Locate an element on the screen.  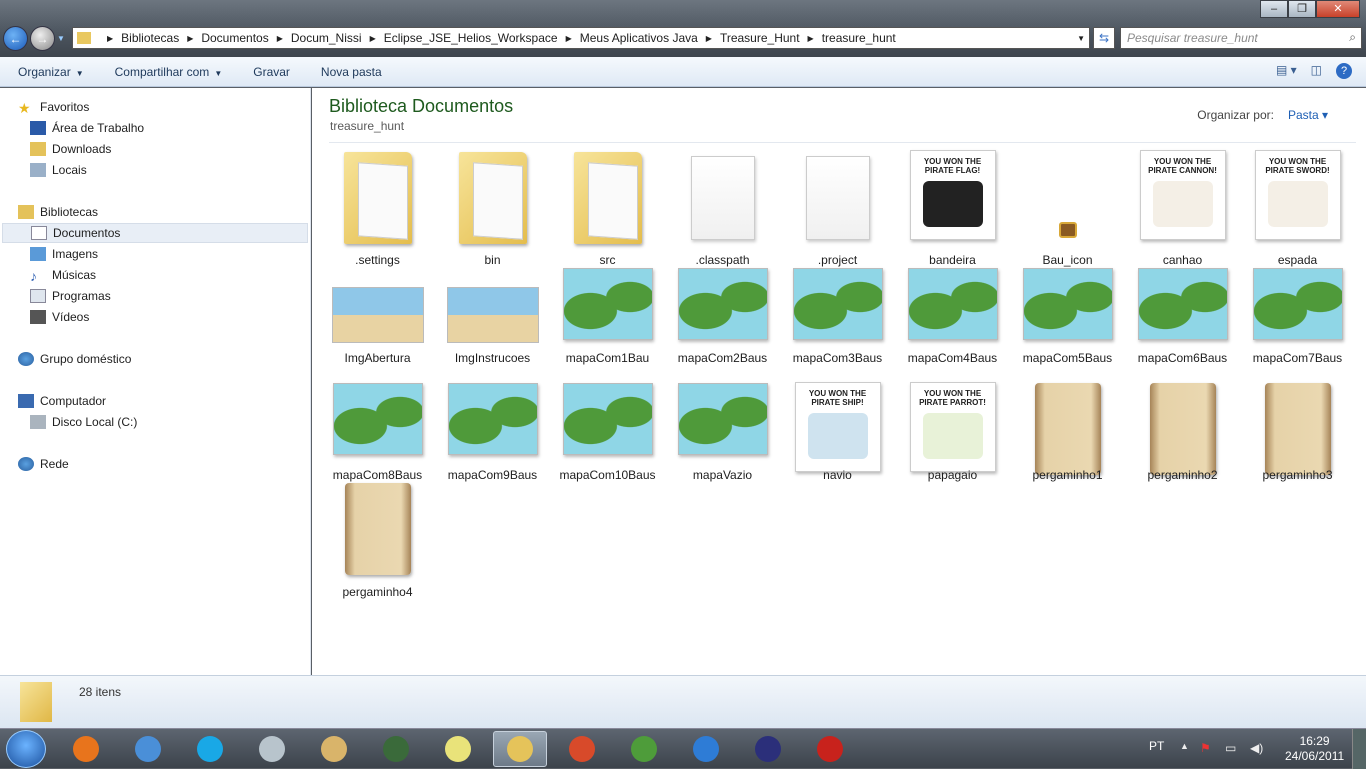
taskbar-calculator-button is located at coordinates (272, 749).